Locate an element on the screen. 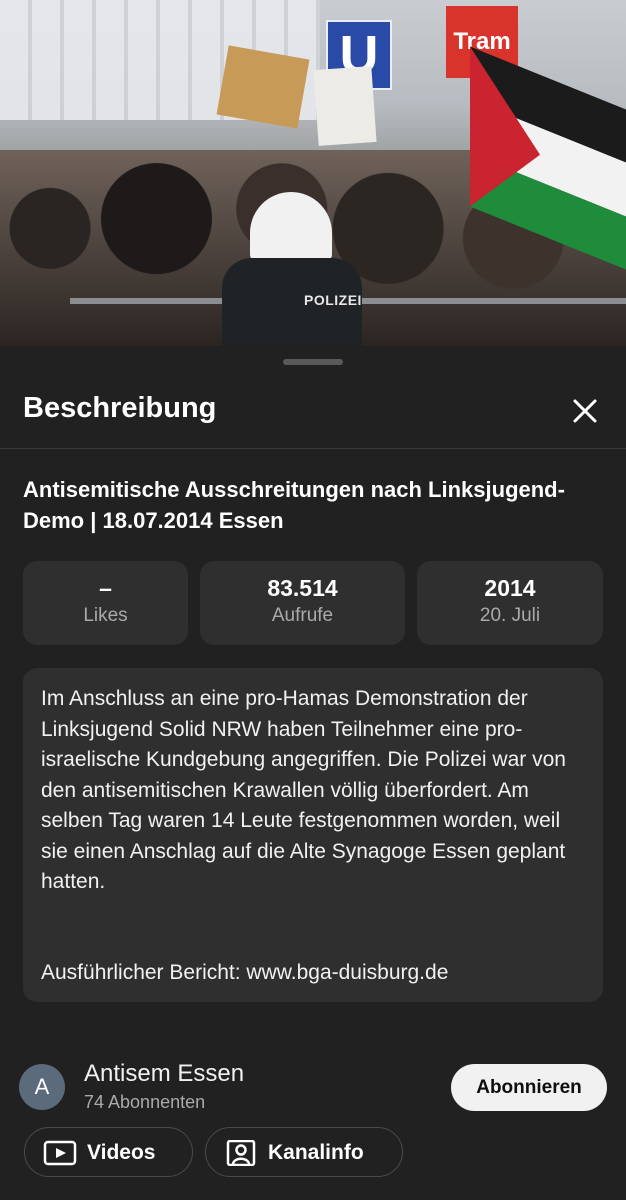 The height and width of the screenshot is (1200, 626). person-icon is located at coordinates (241, 1153).